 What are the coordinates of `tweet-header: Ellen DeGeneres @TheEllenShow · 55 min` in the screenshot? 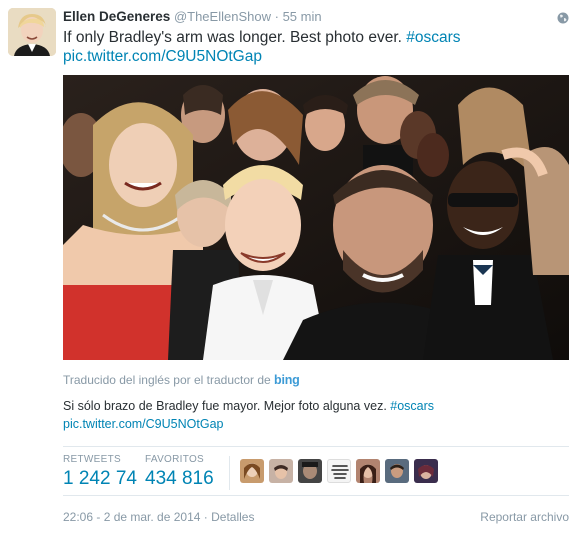 It's located at (192, 16).